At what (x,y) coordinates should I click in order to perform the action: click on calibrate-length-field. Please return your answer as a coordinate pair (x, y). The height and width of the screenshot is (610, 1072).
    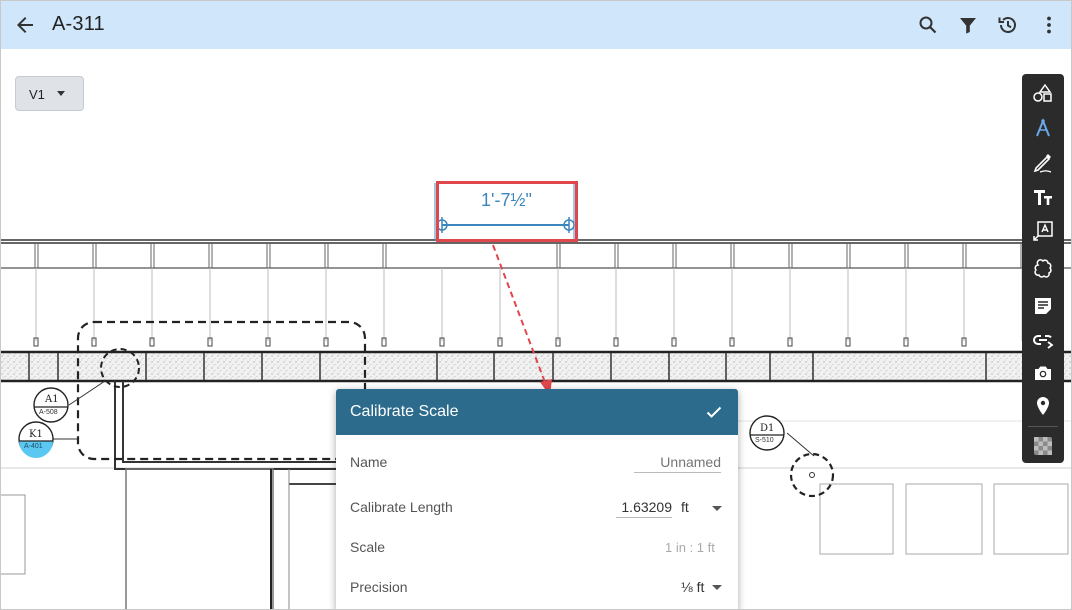
    Looking at the image, I should click on (644, 507).